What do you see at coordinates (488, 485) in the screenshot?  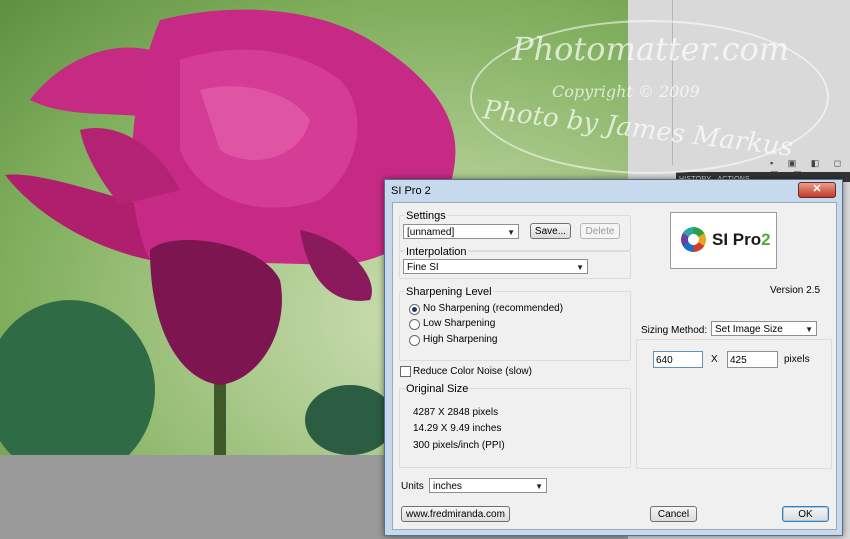 I see `units-select: inches ▼` at bounding box center [488, 485].